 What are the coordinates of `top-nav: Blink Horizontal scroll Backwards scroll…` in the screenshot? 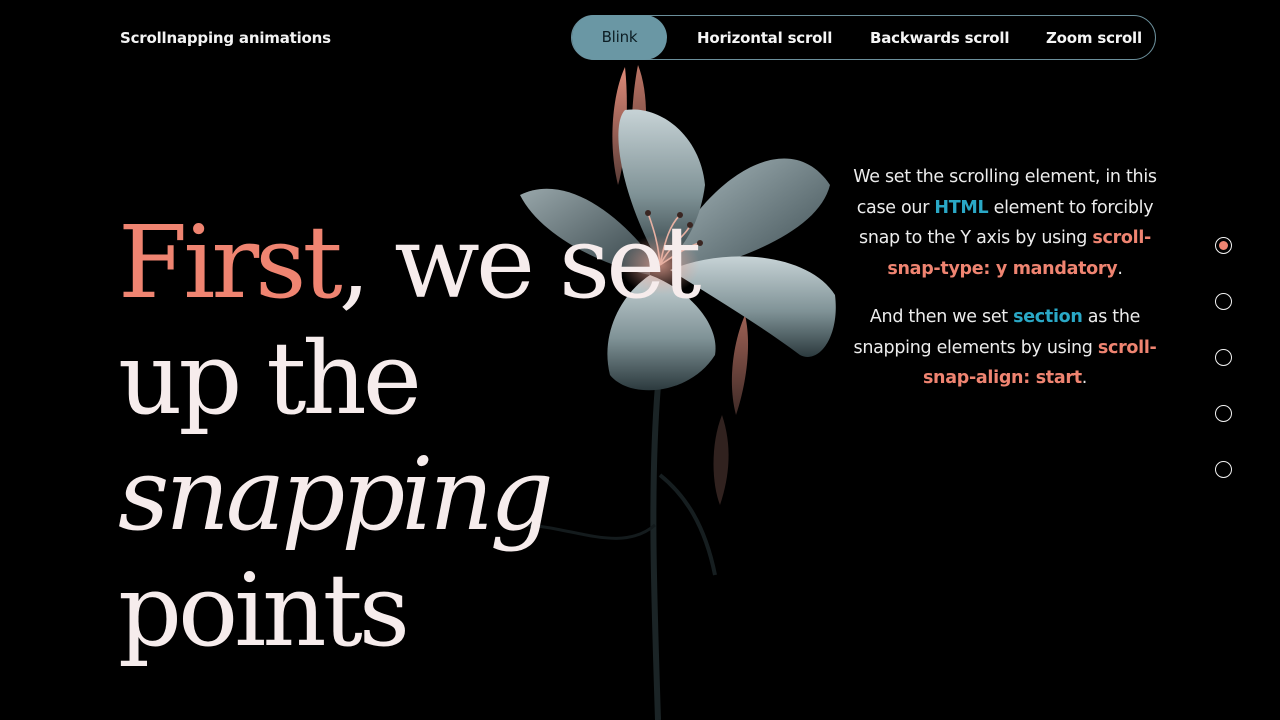 It's located at (863, 37).